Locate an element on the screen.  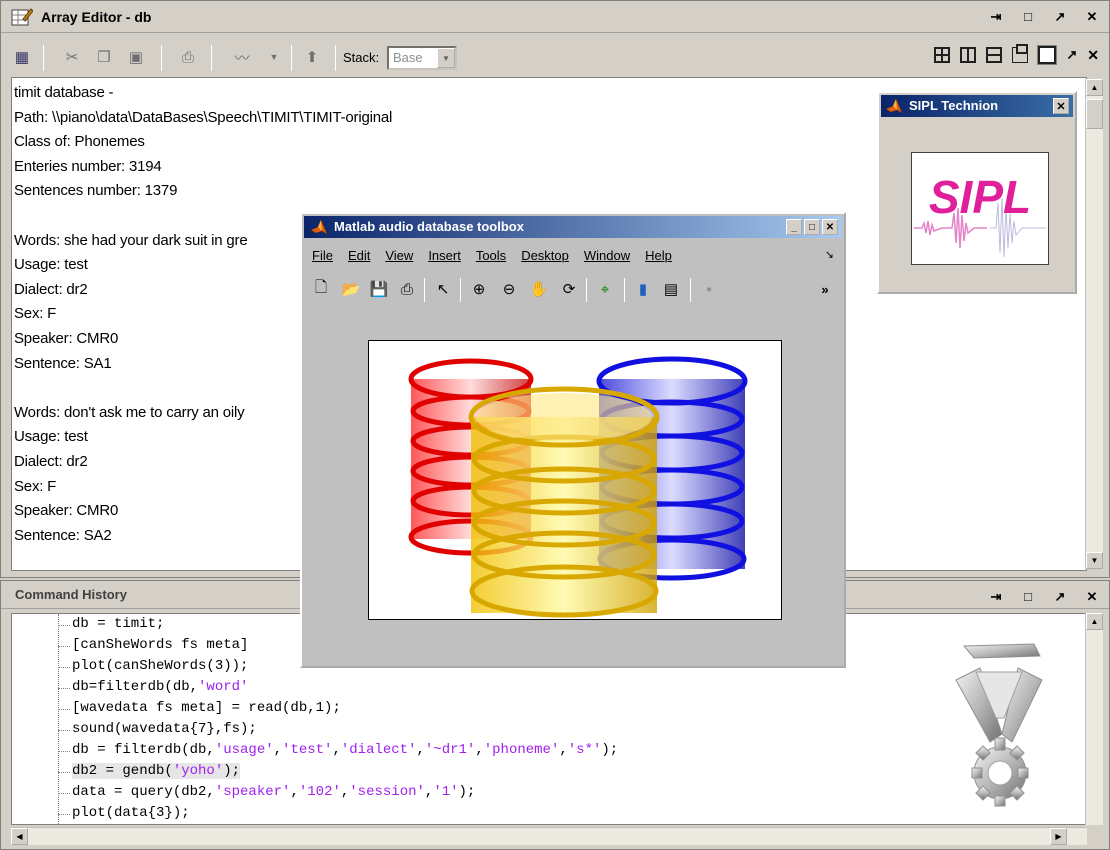
horizontal-scrollbar: ◀ ▶ is located at coordinates (549, 836).